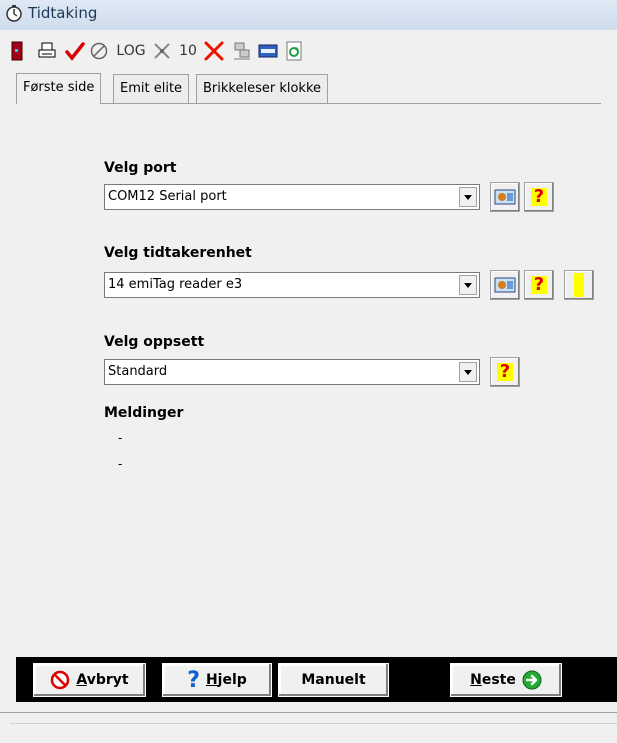 Image resolution: width=617 pixels, height=743 pixels. I want to click on port-label: Velg port, so click(140, 168).